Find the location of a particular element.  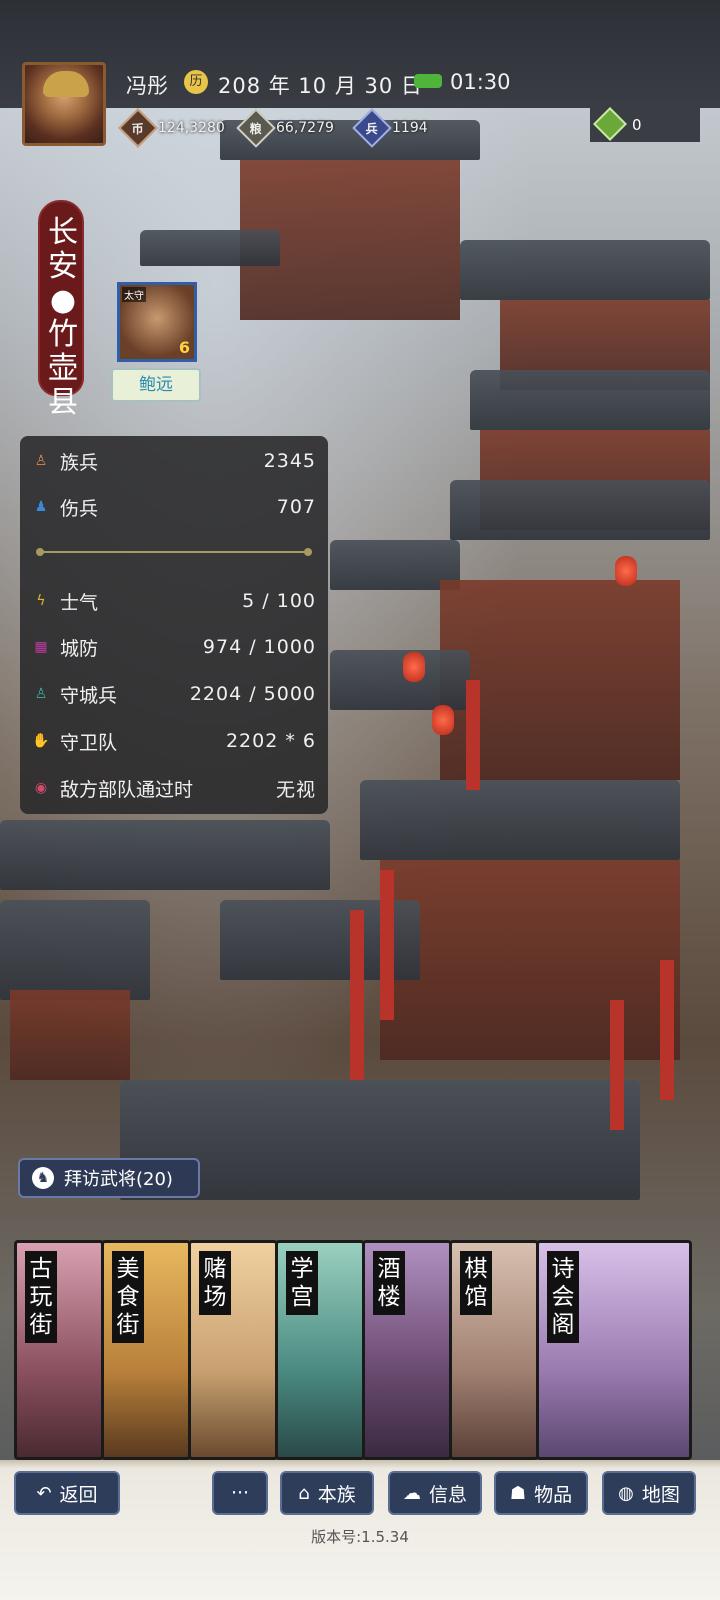

resource-soldier: 兵 1194 is located at coordinates (390, 128).